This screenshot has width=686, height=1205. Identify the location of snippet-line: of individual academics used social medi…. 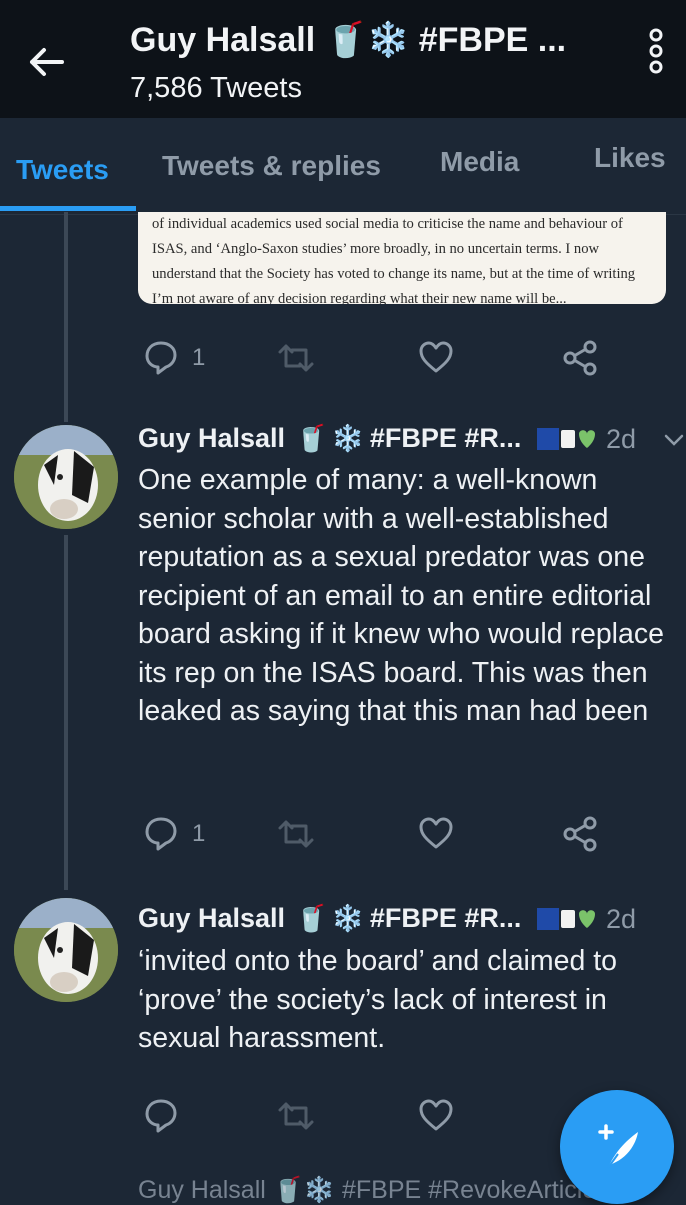
(387, 224).